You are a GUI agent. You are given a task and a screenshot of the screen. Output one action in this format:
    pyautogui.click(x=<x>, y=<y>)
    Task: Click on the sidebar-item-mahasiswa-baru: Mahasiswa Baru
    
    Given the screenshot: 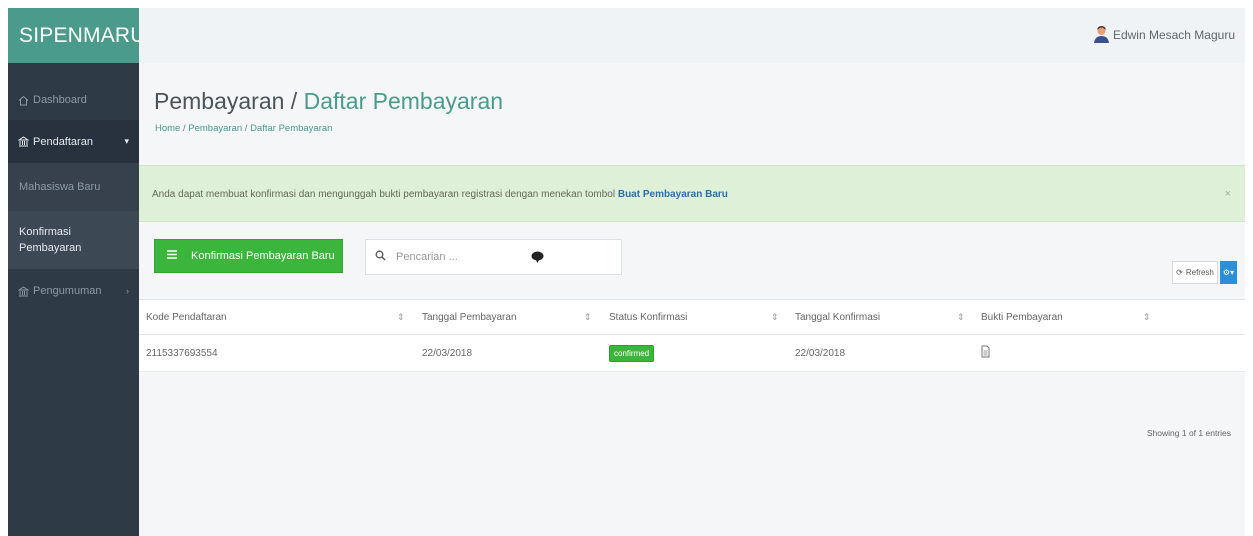 What is the action you would take?
    pyautogui.click(x=73, y=187)
    